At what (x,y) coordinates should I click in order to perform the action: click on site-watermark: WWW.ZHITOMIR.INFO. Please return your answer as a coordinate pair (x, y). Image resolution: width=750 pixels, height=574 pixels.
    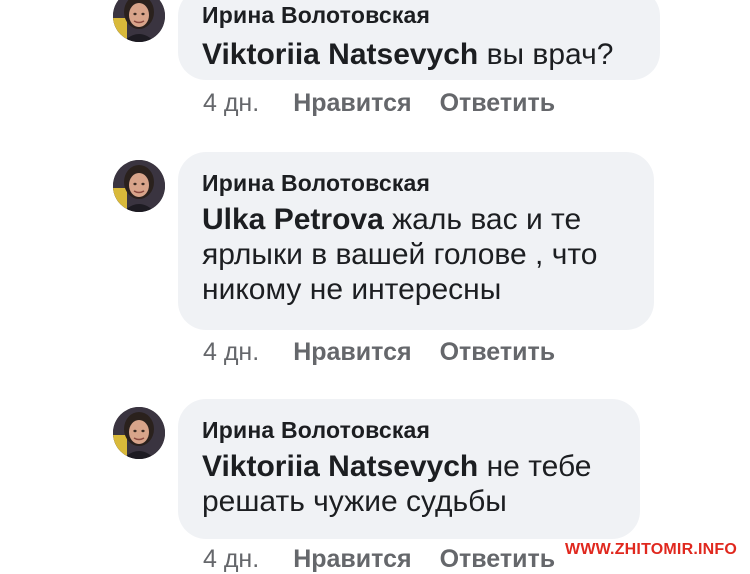
    Looking at the image, I should click on (651, 549).